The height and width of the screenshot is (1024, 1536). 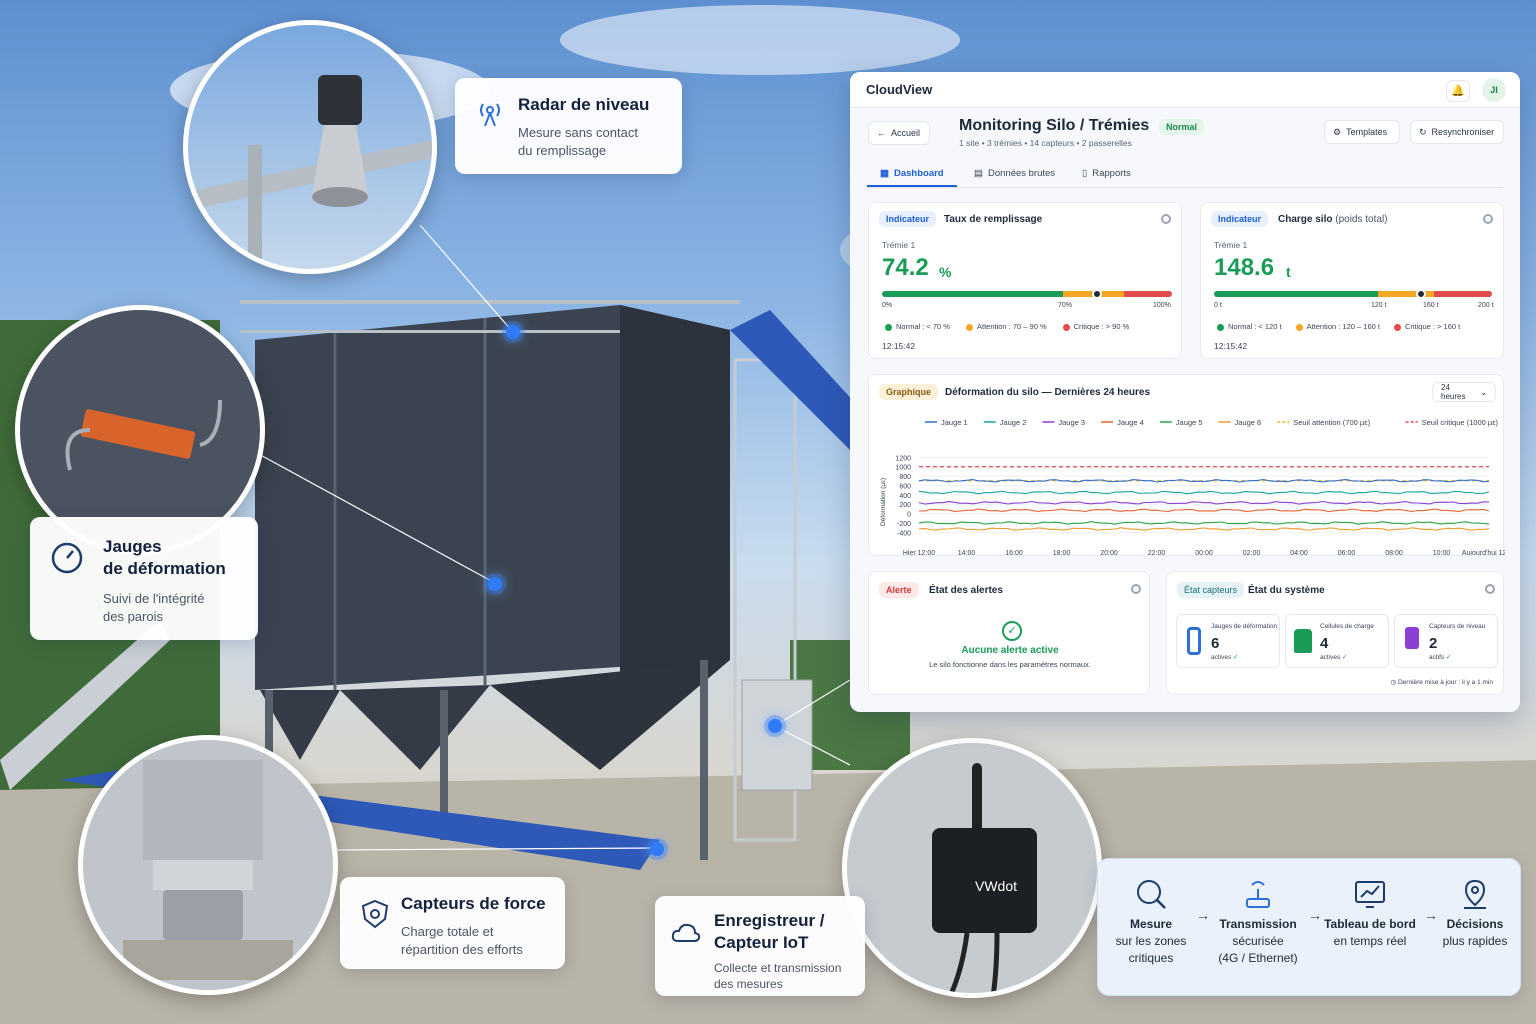 I want to click on antenna-icon, so click(x=1258, y=894).